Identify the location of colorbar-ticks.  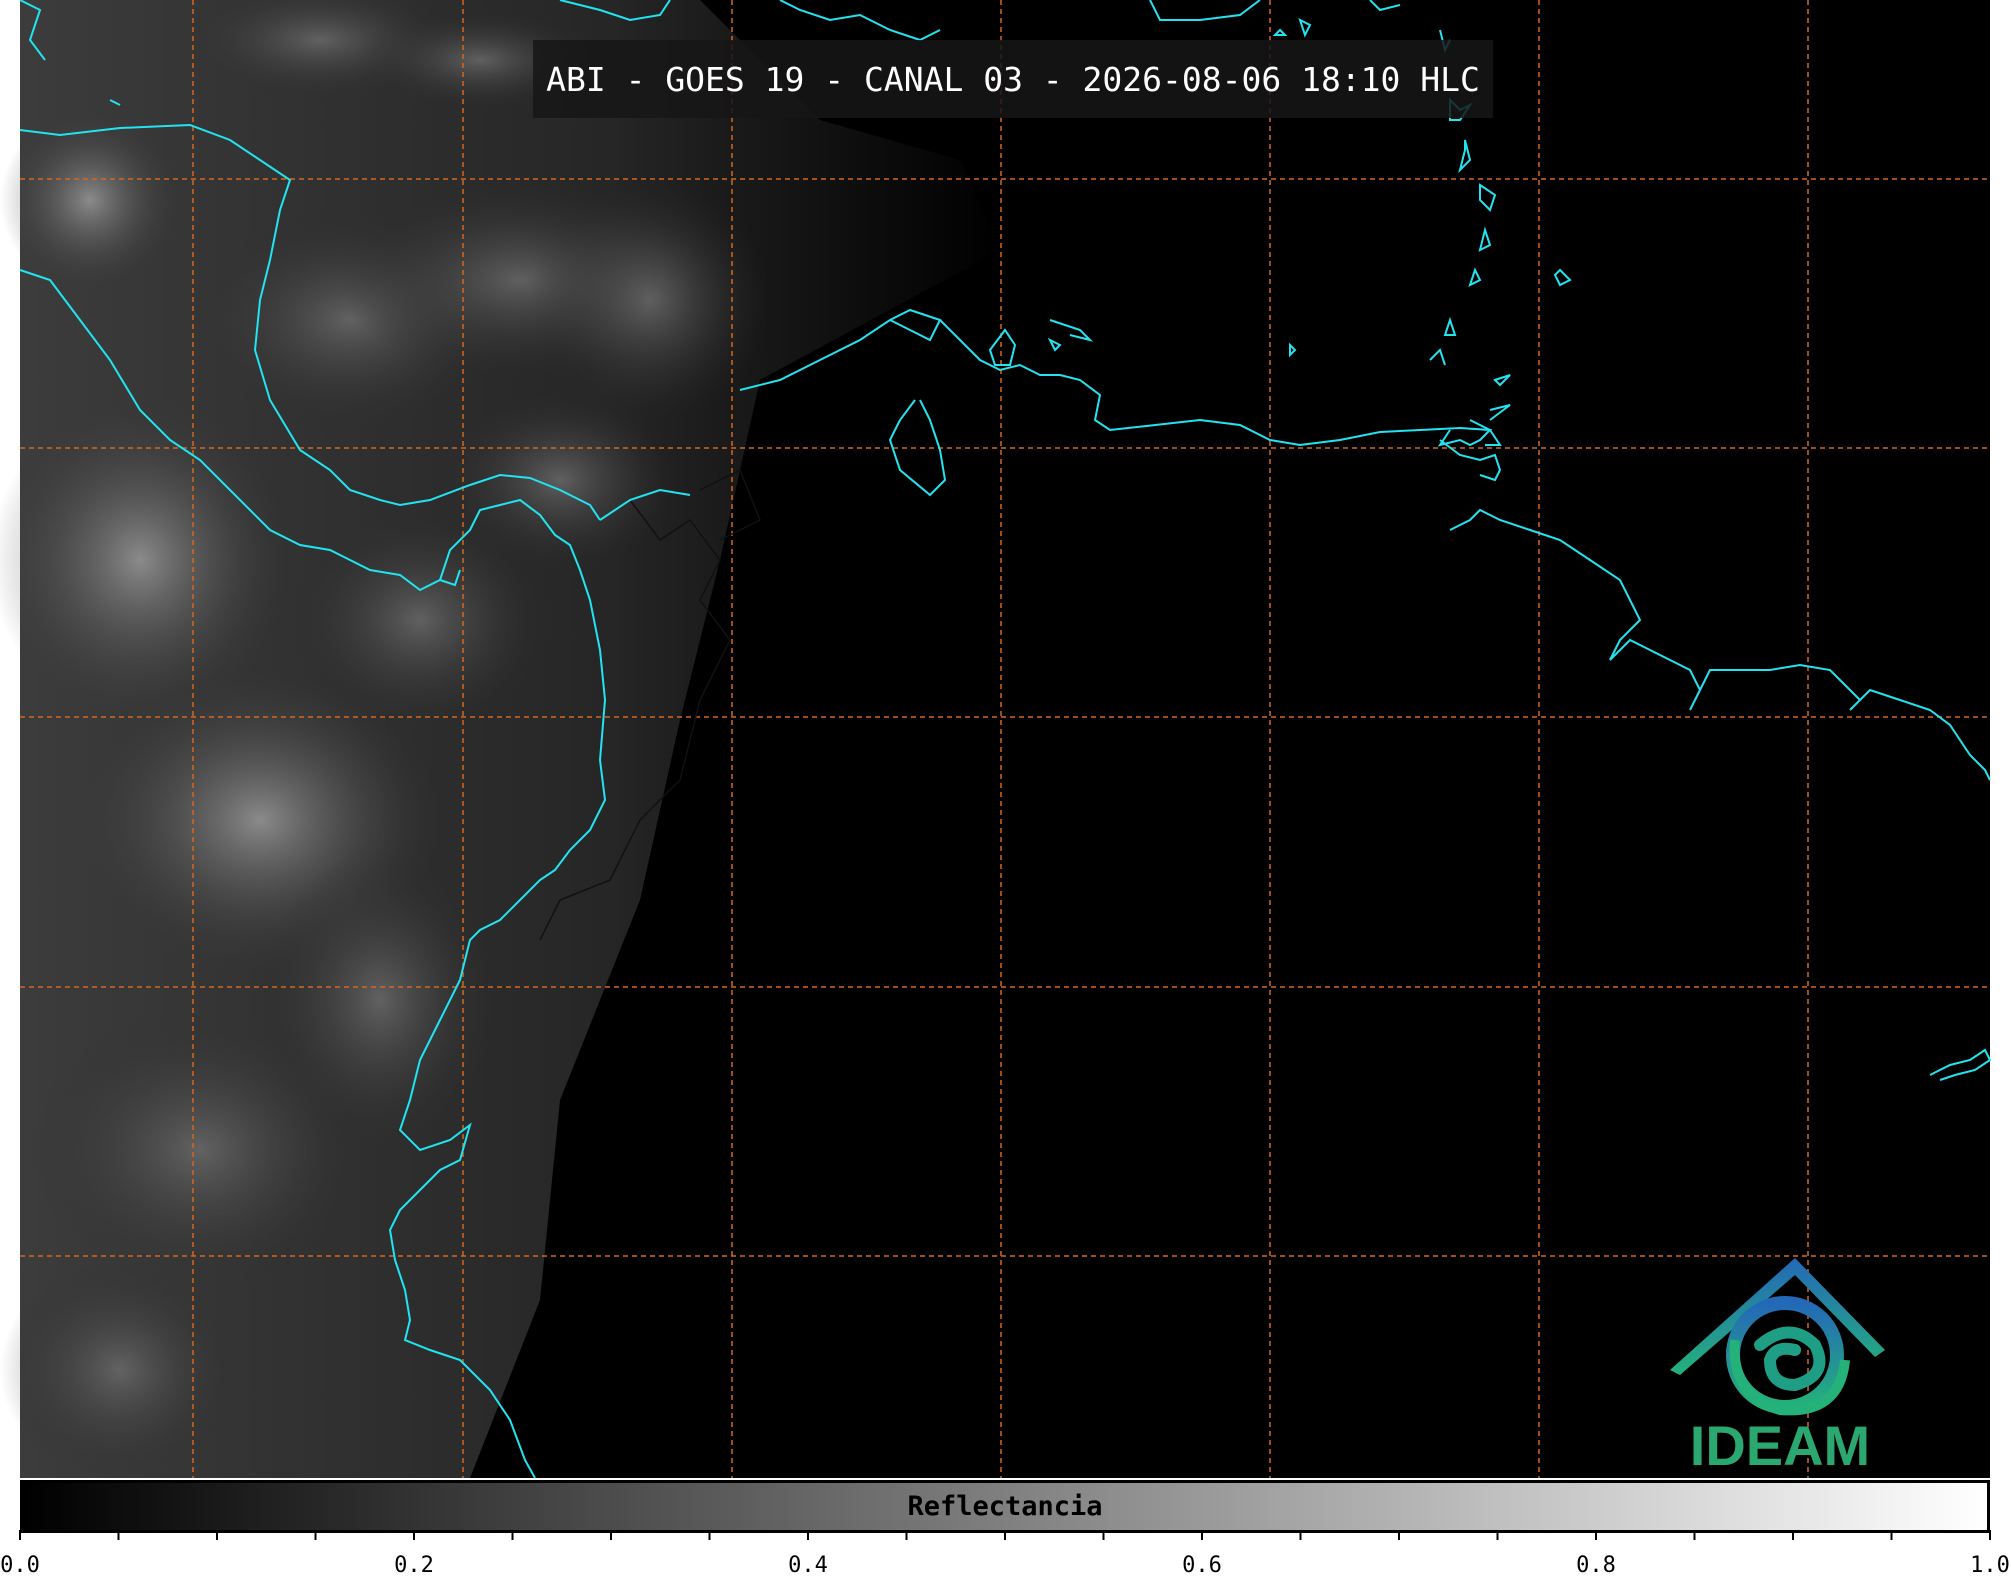
(1005, 1535).